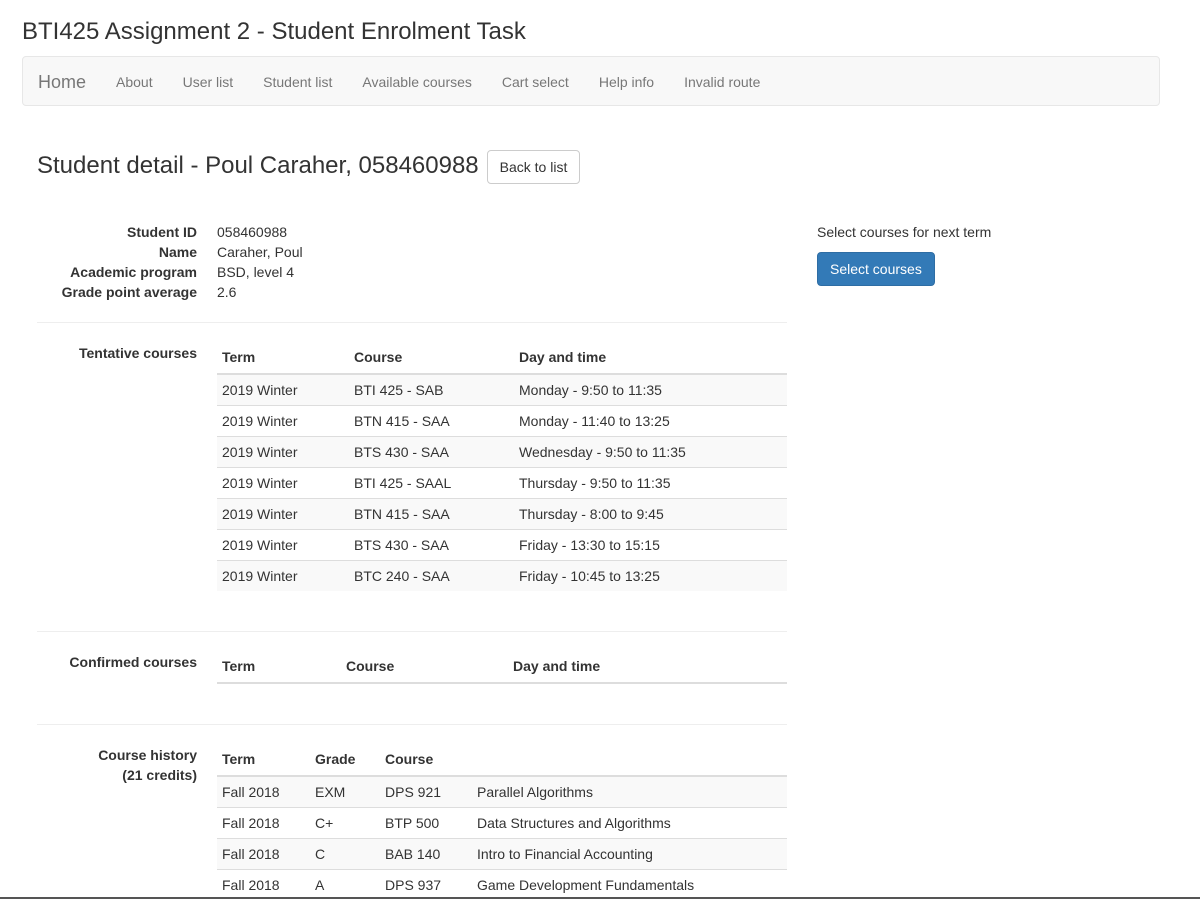  Describe the element at coordinates (260, 252) in the screenshot. I see `student-name-value: Caraher, Poul` at that location.